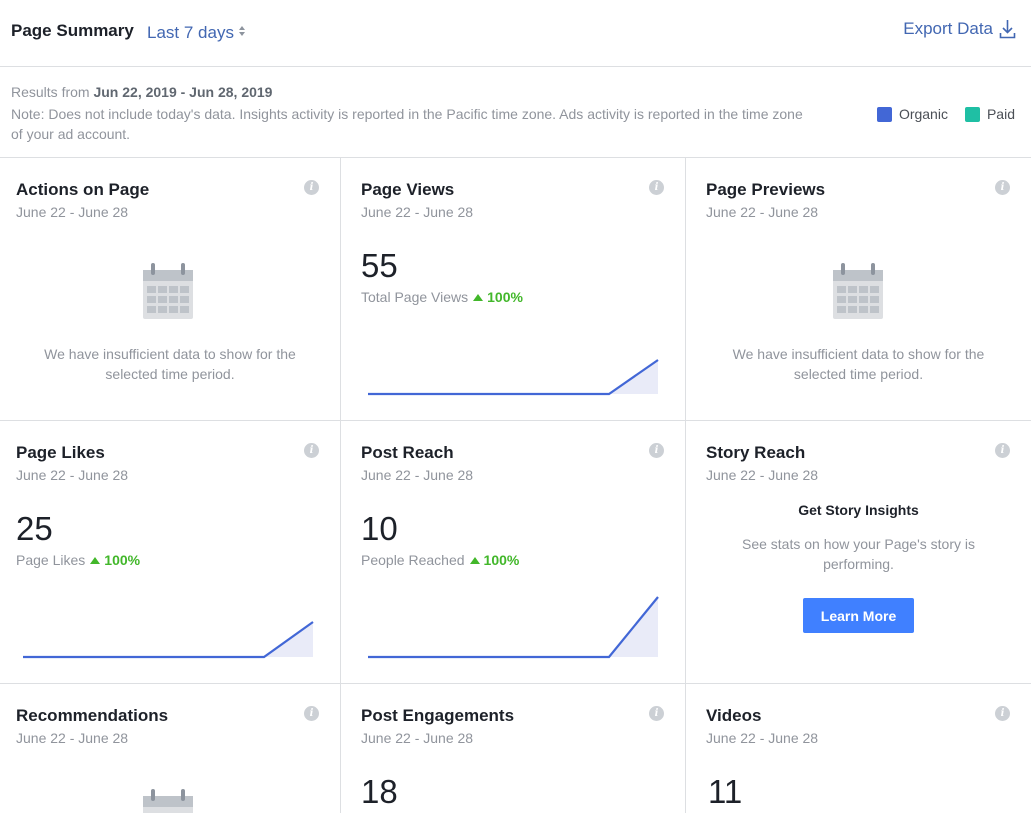 The height and width of the screenshot is (813, 1031). Describe the element at coordinates (989, 114) in the screenshot. I see `legend-paid: Paid` at that location.